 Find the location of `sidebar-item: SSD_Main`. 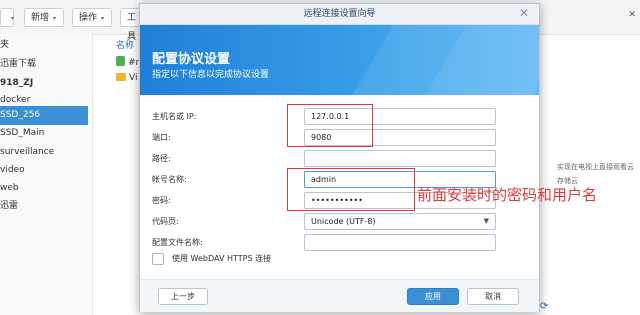

sidebar-item: SSD_Main is located at coordinates (44, 133).